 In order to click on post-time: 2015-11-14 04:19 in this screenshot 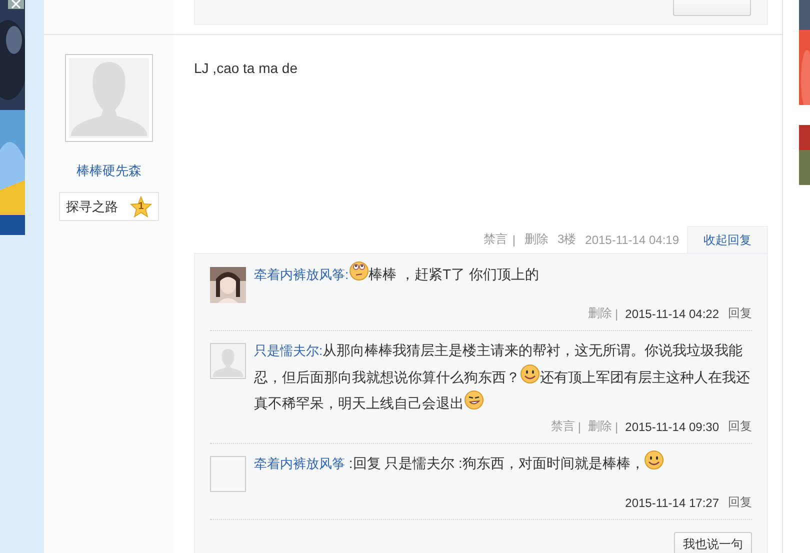, I will do `click(632, 239)`.